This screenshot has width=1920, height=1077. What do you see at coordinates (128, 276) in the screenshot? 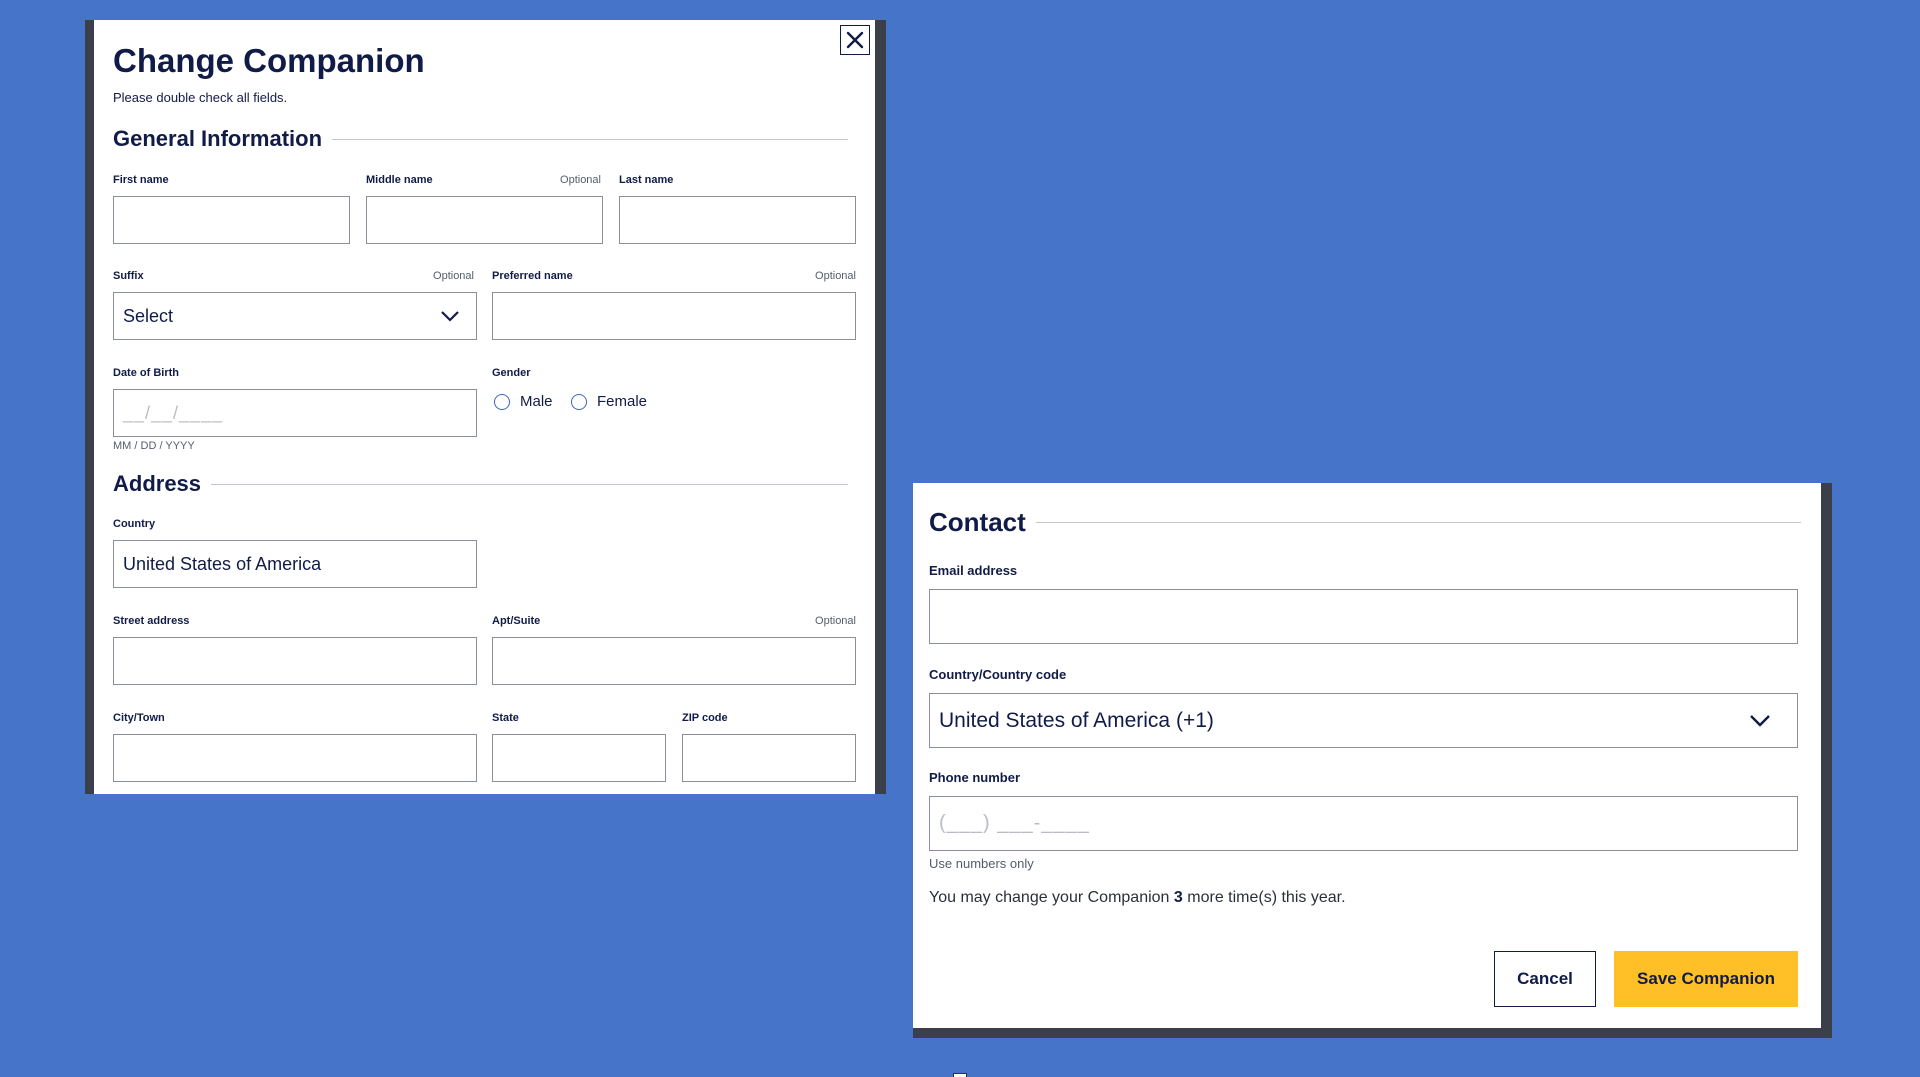
I see `suffix-label: Suffix` at bounding box center [128, 276].